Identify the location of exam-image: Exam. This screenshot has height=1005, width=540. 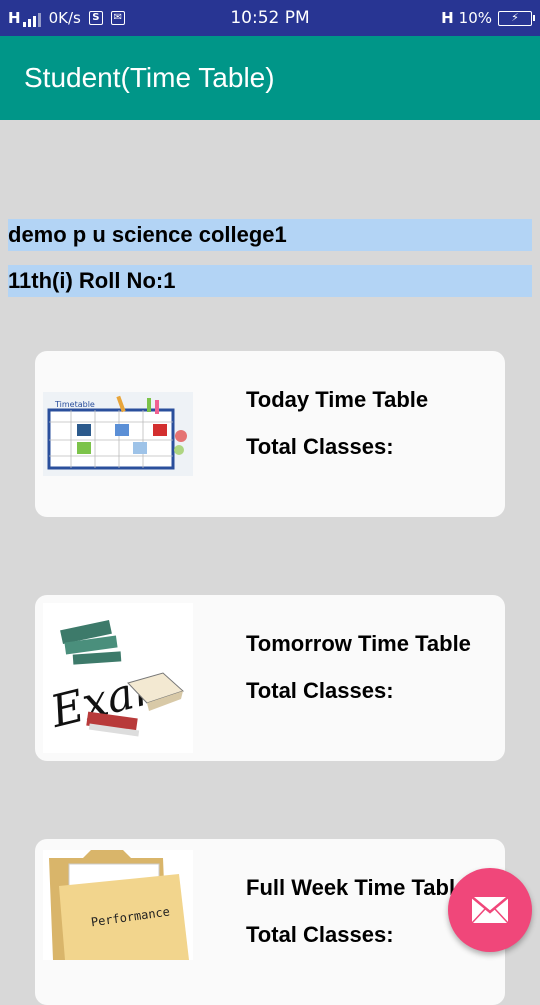
(118, 678).